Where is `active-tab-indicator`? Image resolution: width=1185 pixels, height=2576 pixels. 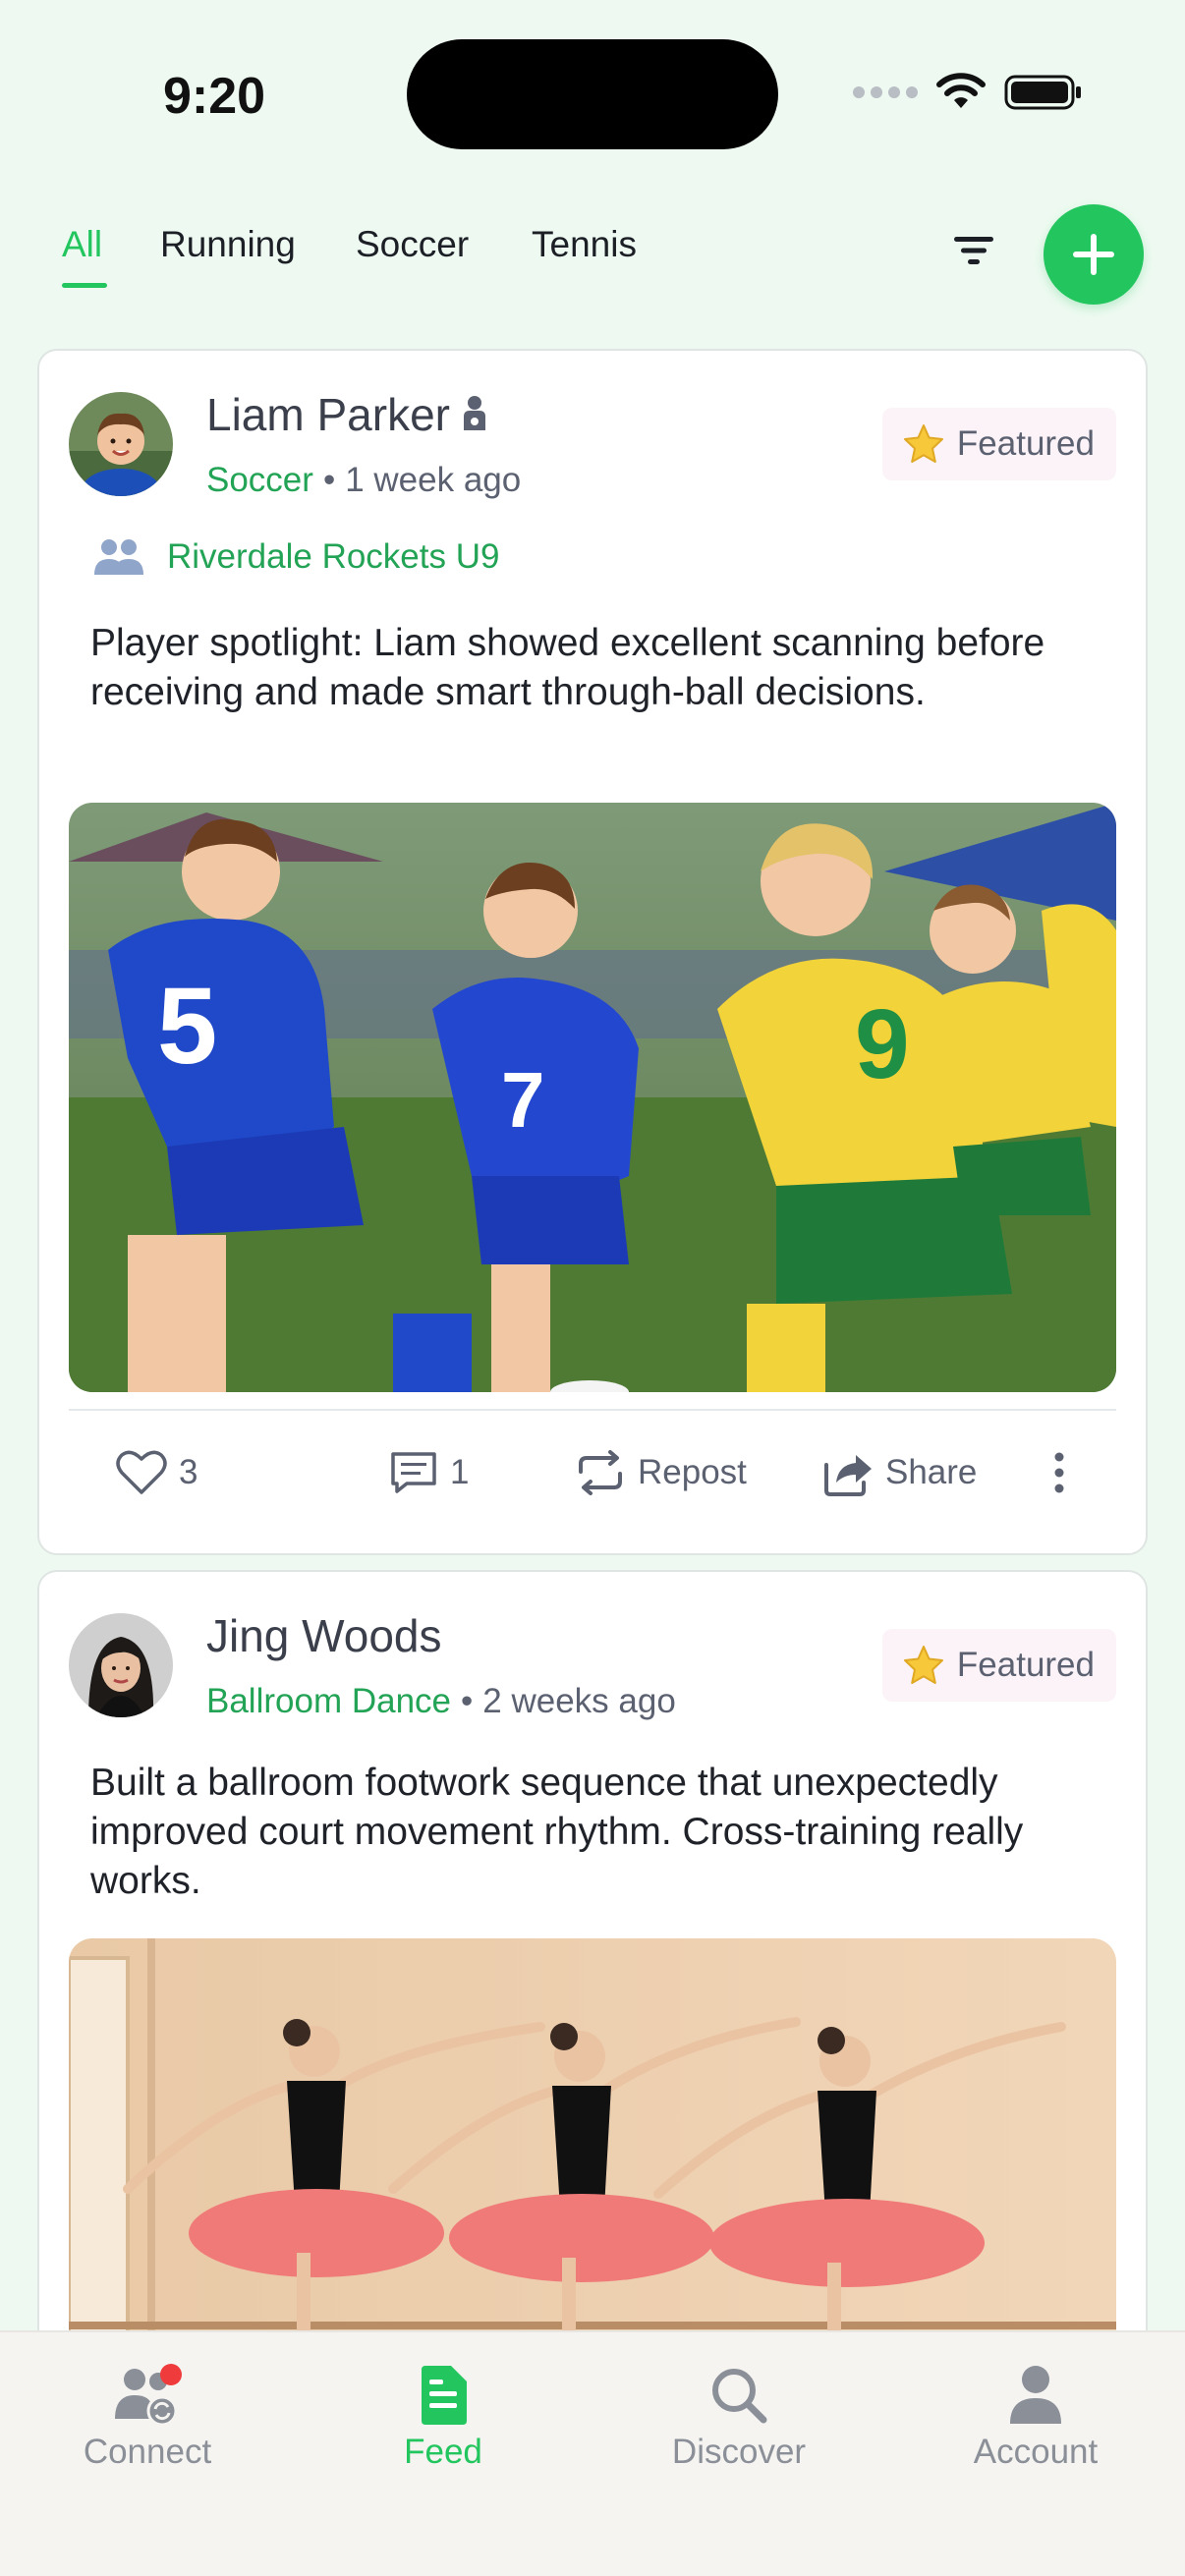
active-tab-indicator is located at coordinates (84, 285).